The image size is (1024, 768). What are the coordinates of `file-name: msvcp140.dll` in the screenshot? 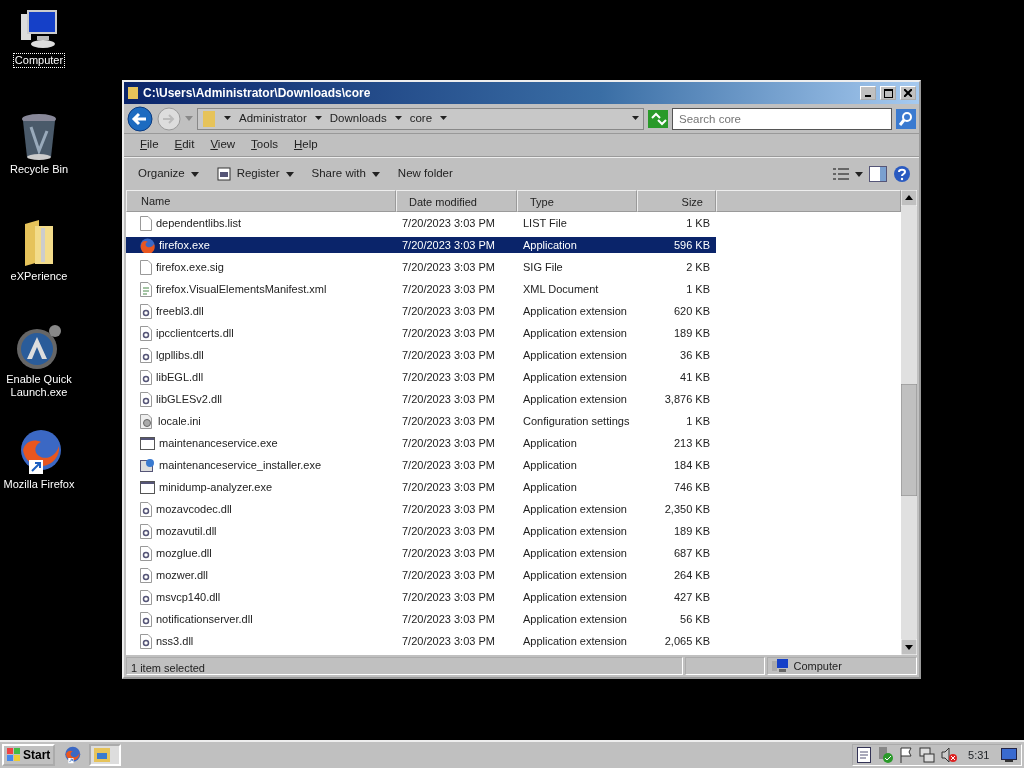 It's located at (188, 597).